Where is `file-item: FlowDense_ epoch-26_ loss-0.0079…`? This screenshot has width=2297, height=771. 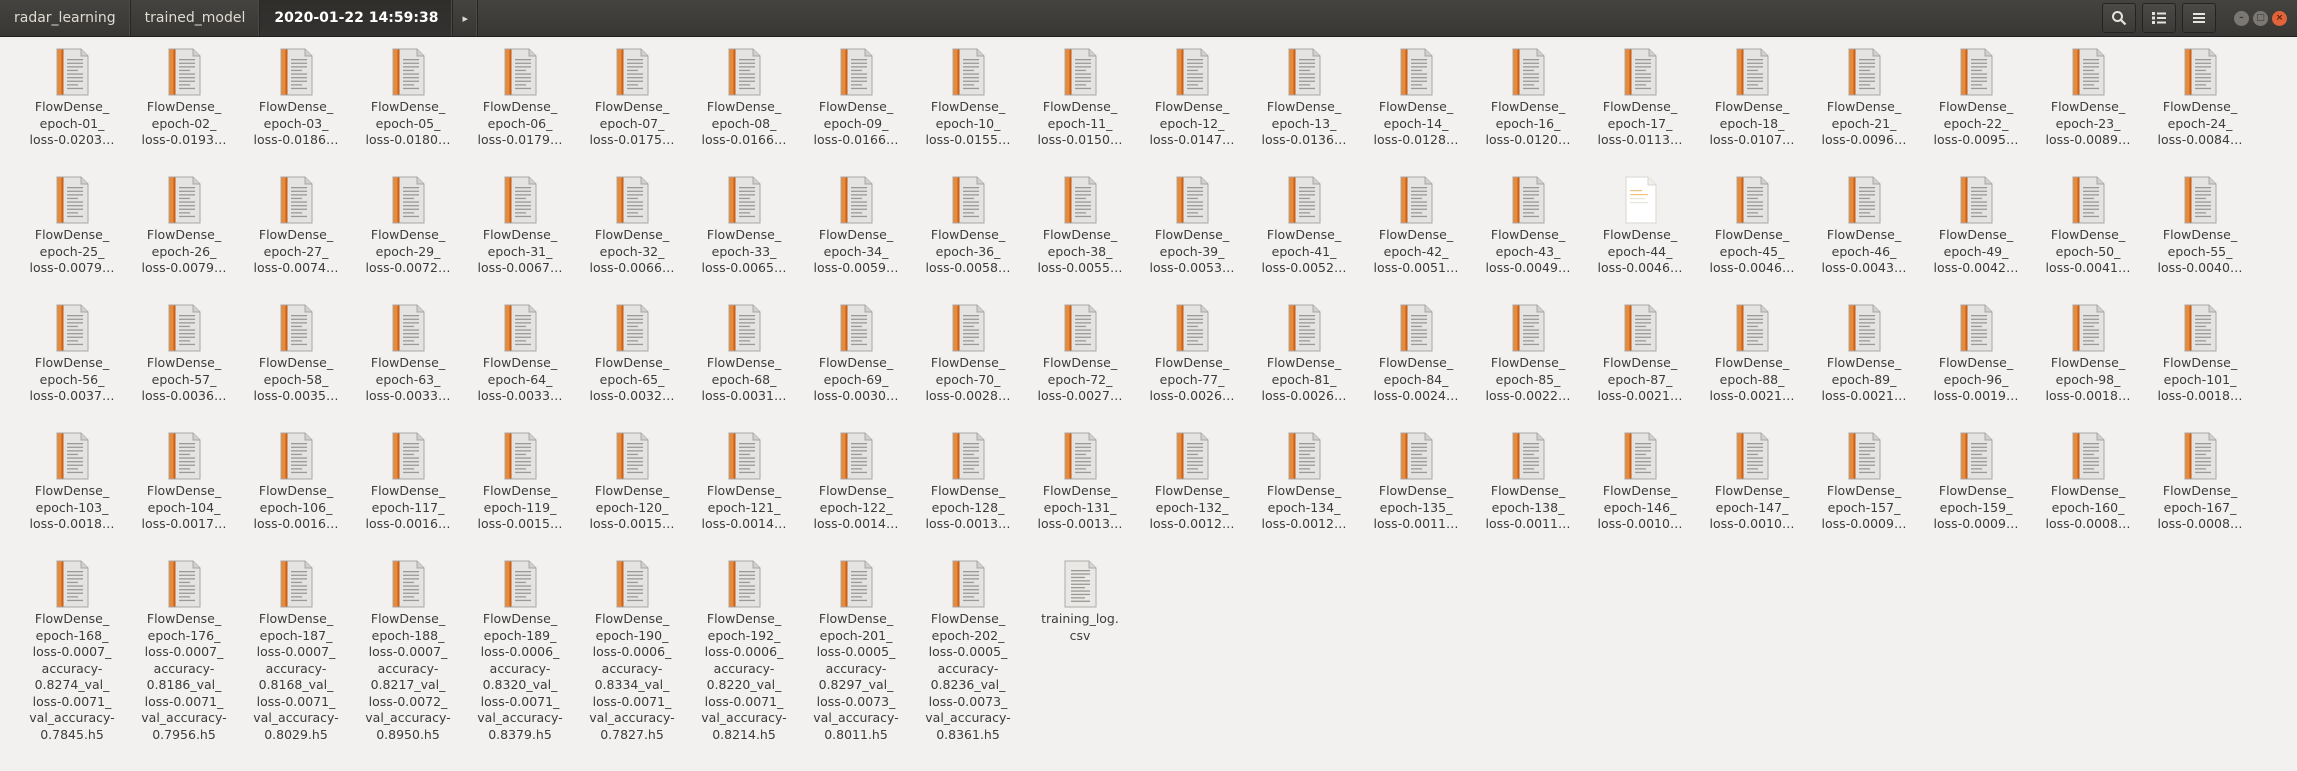 file-item: FlowDense_ epoch-26_ loss-0.0079… is located at coordinates (184, 238).